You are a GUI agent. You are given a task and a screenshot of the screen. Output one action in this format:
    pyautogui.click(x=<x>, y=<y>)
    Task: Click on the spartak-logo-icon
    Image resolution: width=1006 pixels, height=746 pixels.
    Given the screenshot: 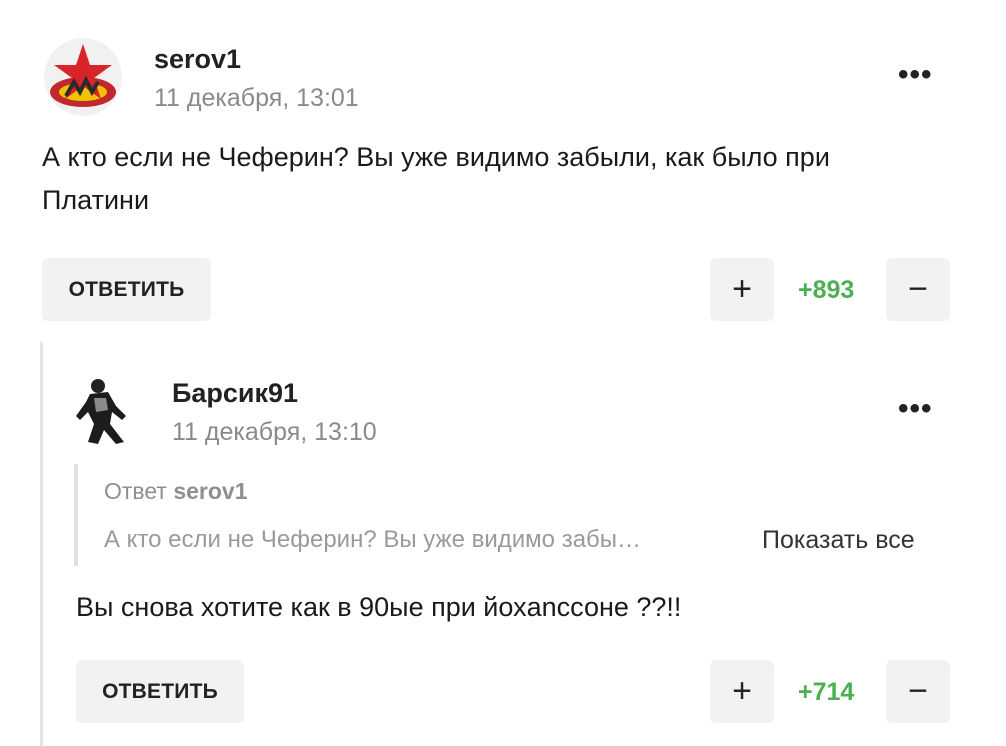 What is the action you would take?
    pyautogui.click(x=83, y=77)
    